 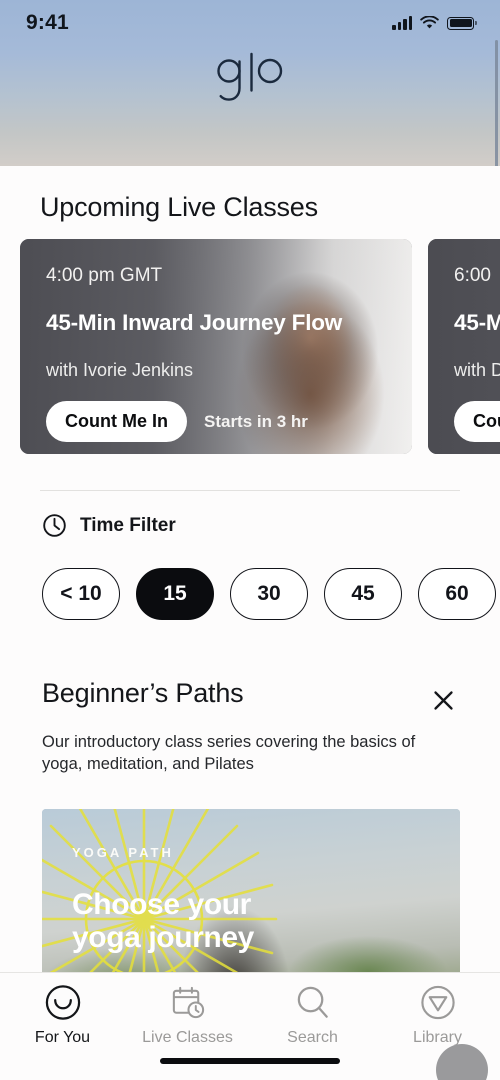 I want to click on time-filter-option-45: 45, so click(x=363, y=594).